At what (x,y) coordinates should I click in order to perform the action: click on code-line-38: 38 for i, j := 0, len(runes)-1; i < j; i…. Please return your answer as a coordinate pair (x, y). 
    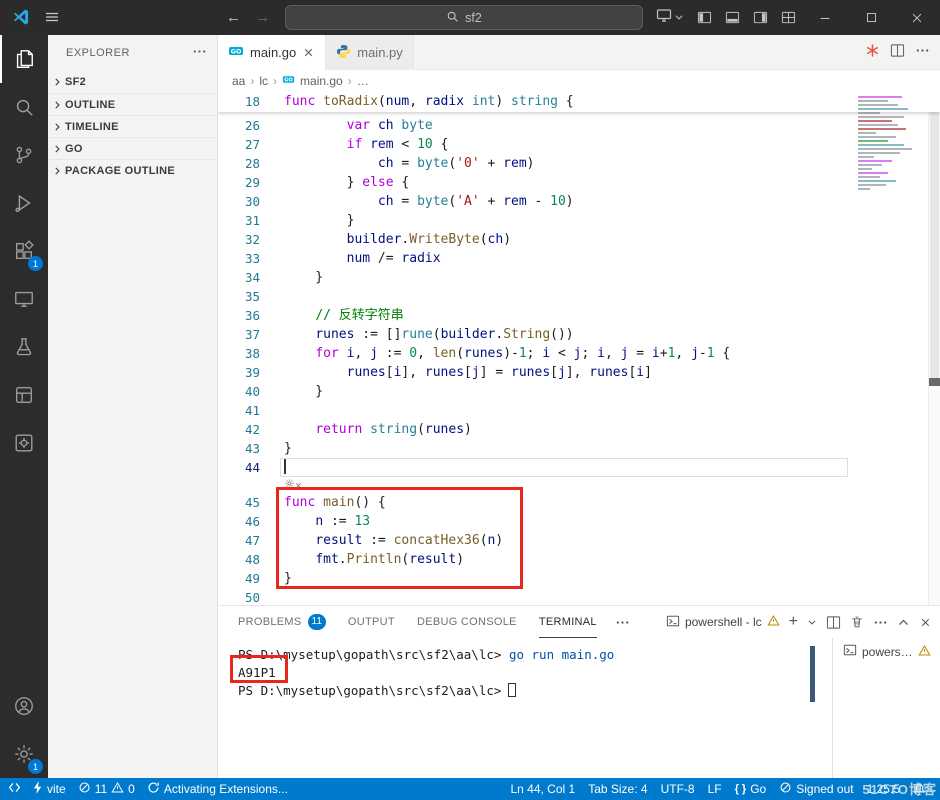
    Looking at the image, I should click on (573, 353).